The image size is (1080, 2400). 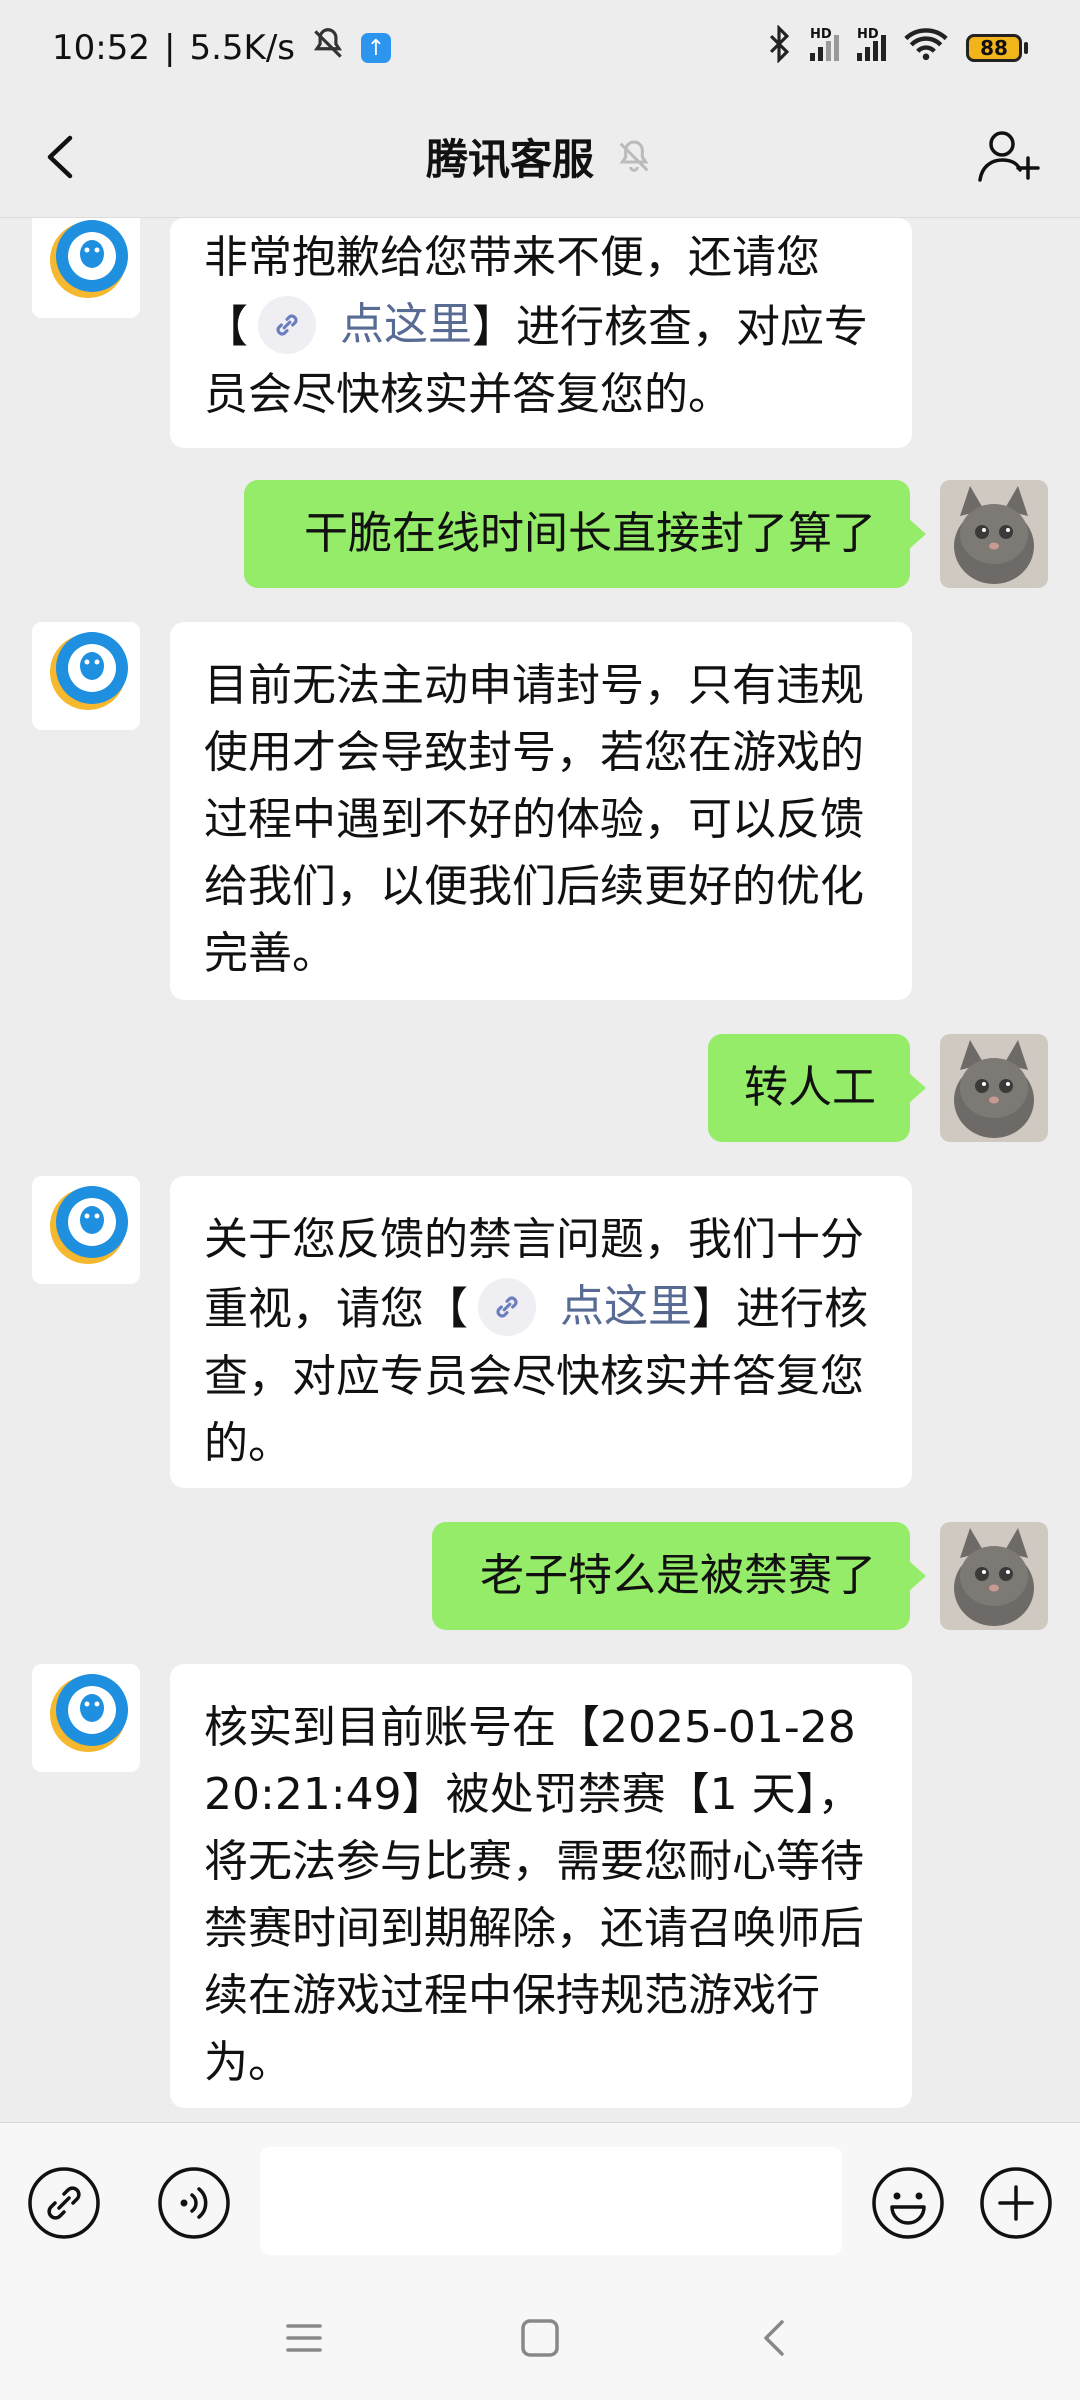 What do you see at coordinates (509, 159) in the screenshot?
I see `chat-title: 腾讯客服` at bounding box center [509, 159].